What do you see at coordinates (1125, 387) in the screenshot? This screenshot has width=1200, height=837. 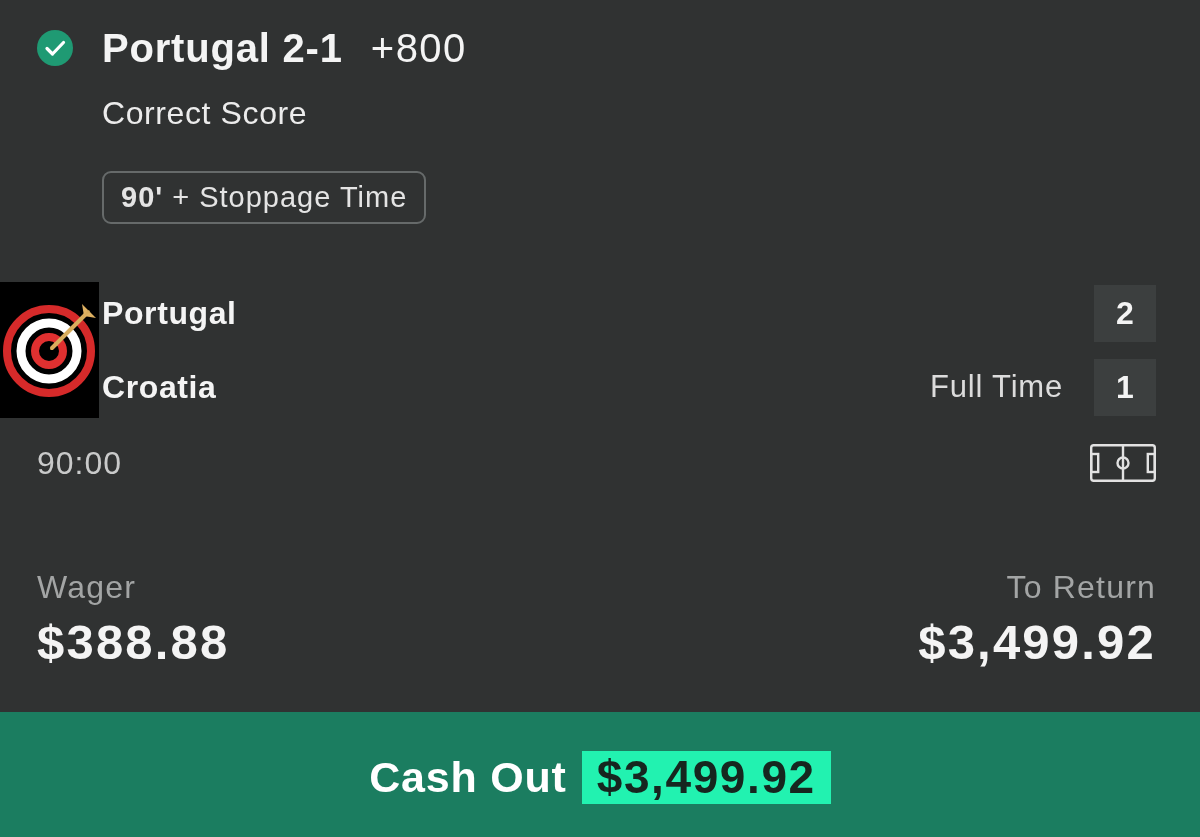 I see `team-score: 1` at bounding box center [1125, 387].